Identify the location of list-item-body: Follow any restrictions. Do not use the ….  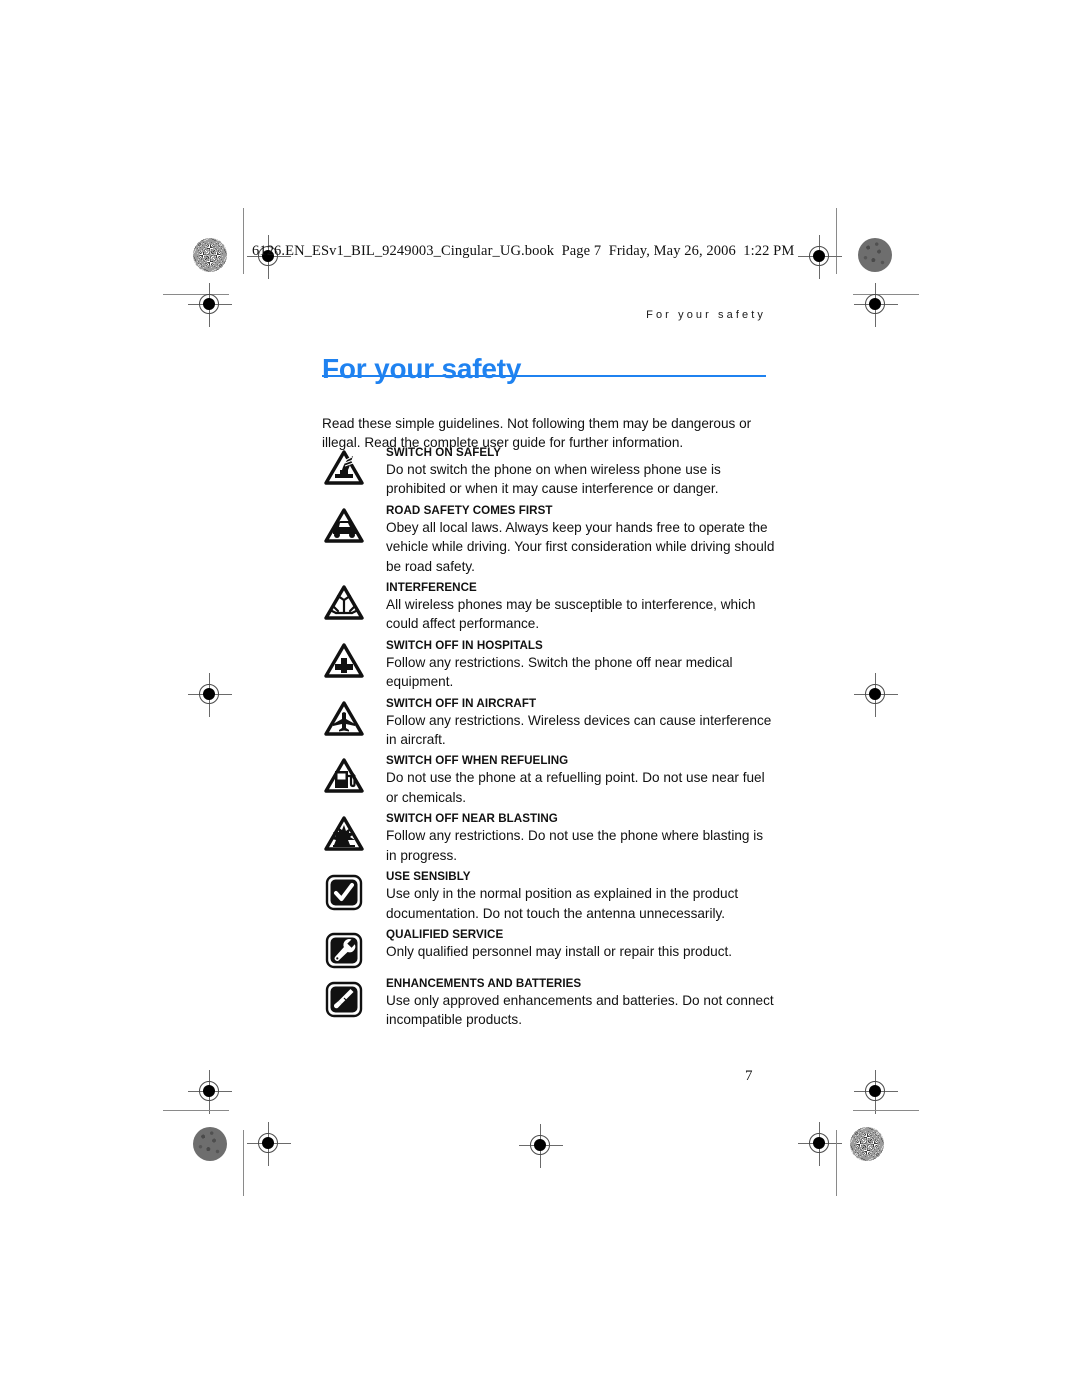
(575, 845).